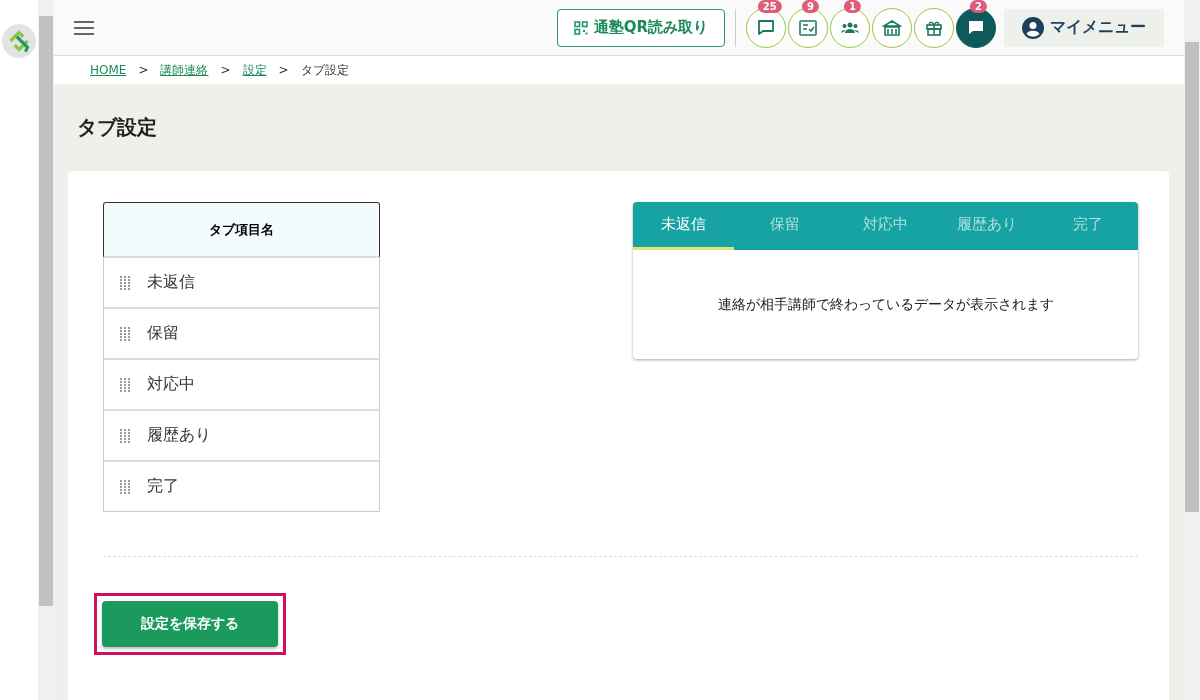 The height and width of the screenshot is (700, 1200). Describe the element at coordinates (885, 304) in the screenshot. I see `tab-description: 連絡が相手講師で終わっているデータが表示されます` at that location.